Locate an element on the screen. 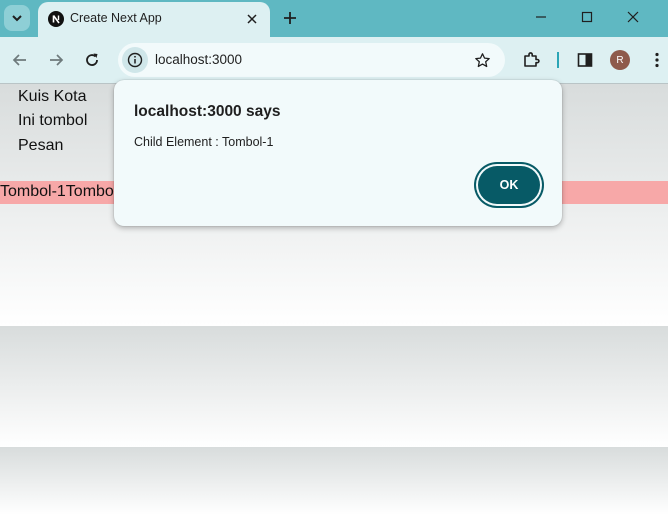 The width and height of the screenshot is (668, 515). nextjs-favicon-icon is located at coordinates (56, 19).